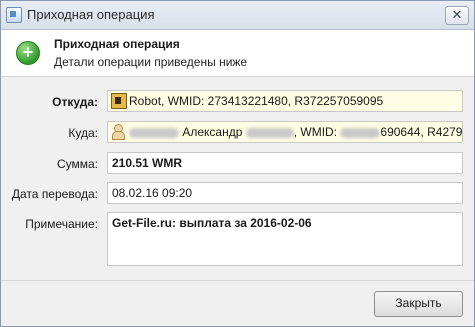 Image resolution: width=475 pixels, height=327 pixels. What do you see at coordinates (28, 53) in the screenshot?
I see `plus-icon: +` at bounding box center [28, 53].